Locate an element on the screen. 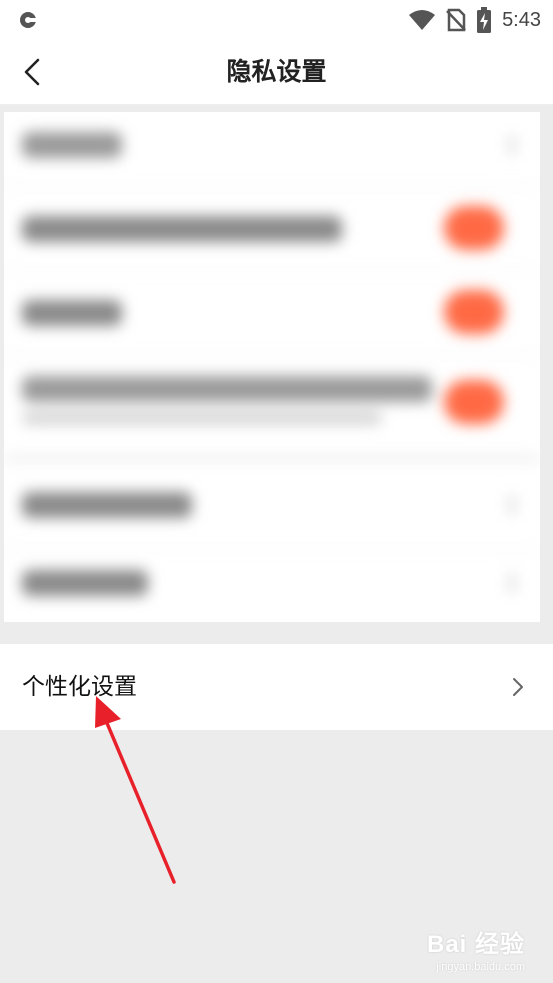  watermark-main: Bai 经验 is located at coordinates (475, 944).